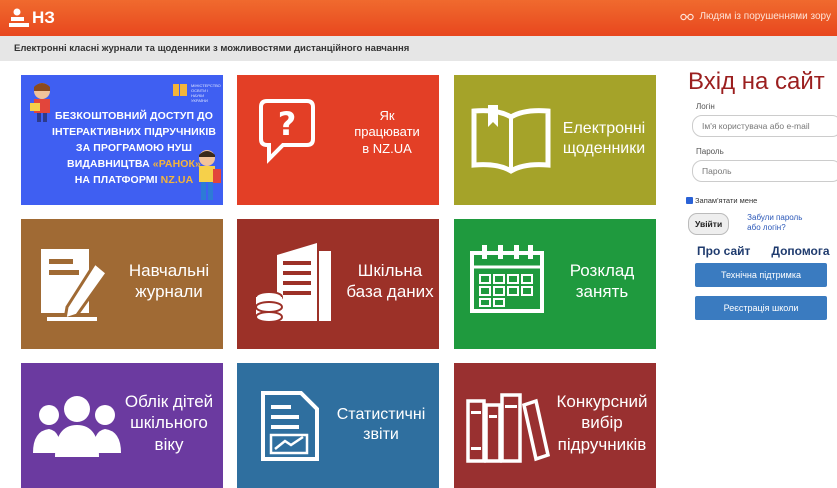  I want to click on tile-how-line2: працювати, so click(387, 132).